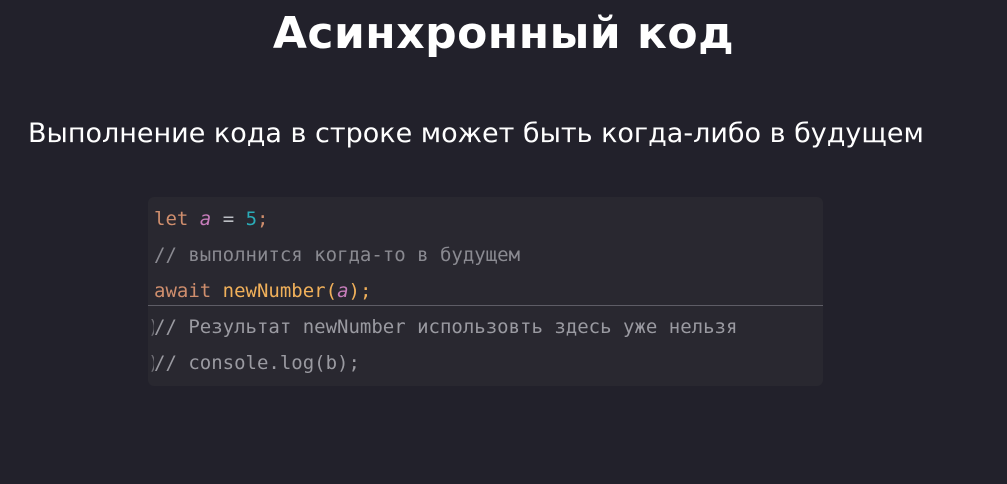  I want to click on code-close-paren: );, so click(360, 291).